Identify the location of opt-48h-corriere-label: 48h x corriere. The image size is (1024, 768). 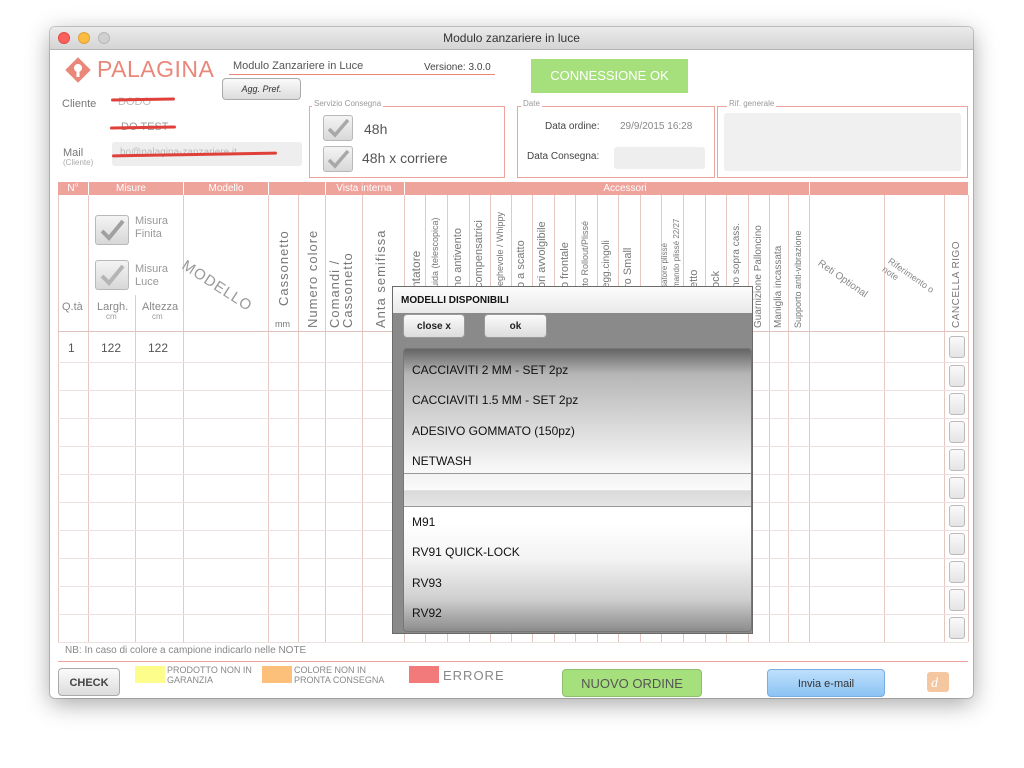
(405, 158).